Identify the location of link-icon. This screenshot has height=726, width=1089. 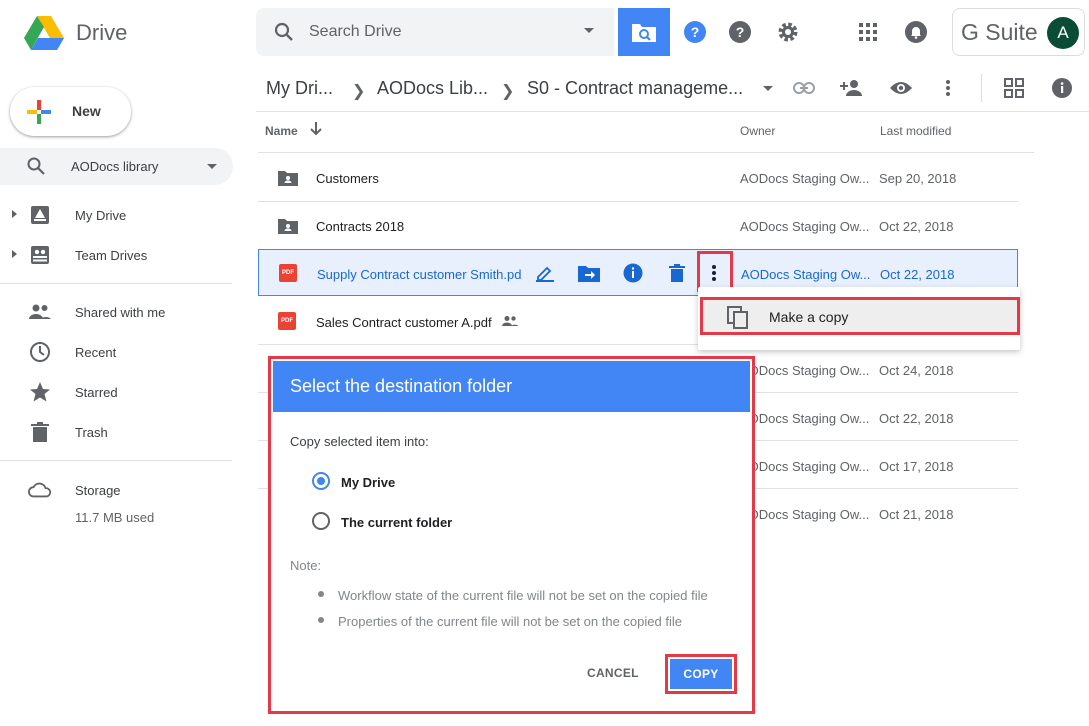
(804, 88).